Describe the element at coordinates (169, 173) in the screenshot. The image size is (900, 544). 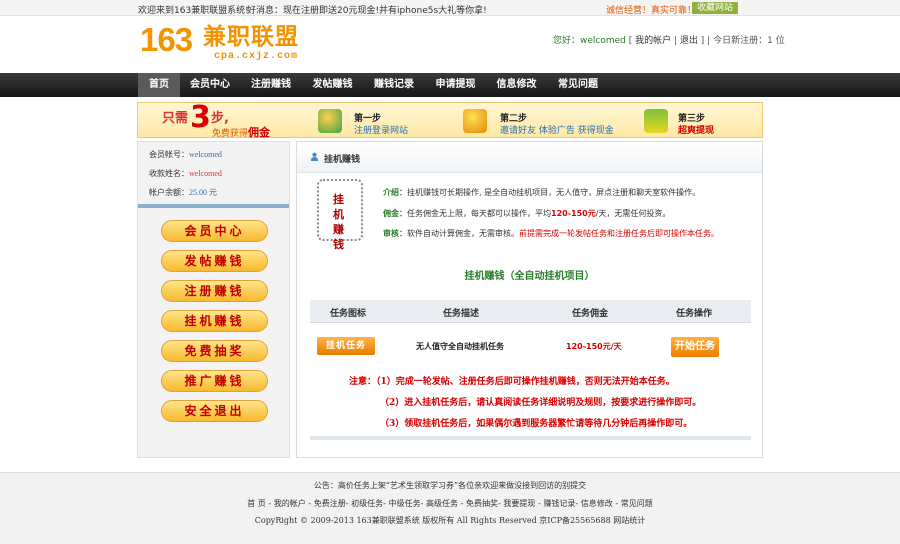
I see `payee-label: 收款姓名：` at that location.